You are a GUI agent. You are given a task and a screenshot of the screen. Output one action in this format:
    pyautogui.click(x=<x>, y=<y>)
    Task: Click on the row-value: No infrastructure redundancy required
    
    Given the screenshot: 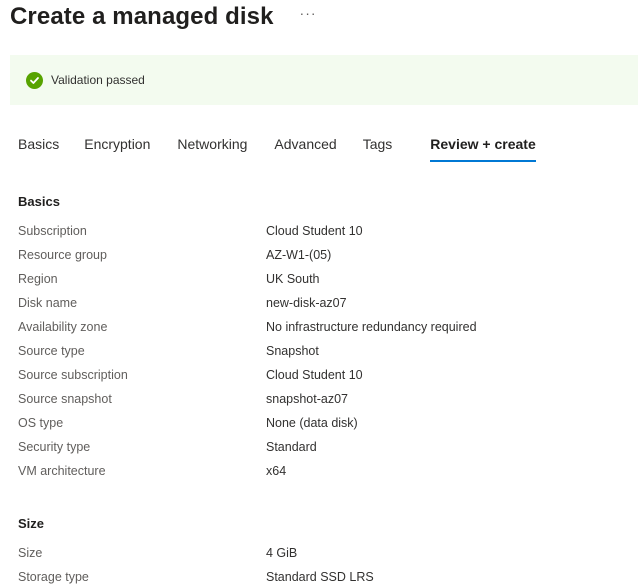 What is the action you would take?
    pyautogui.click(x=371, y=327)
    